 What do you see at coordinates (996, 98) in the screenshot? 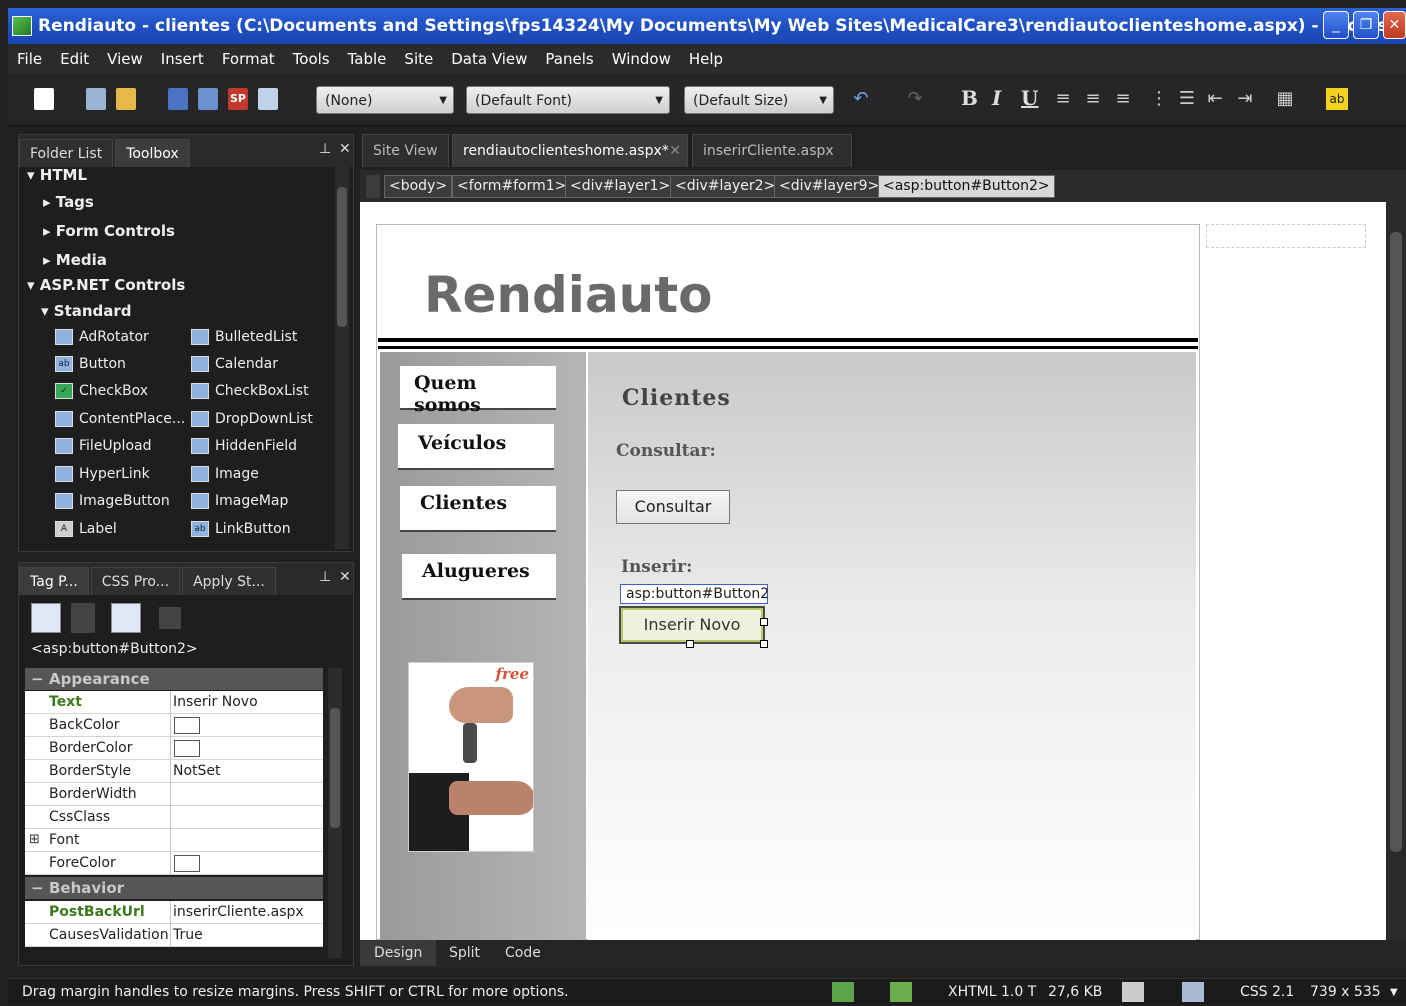
I see `italic-button: I` at bounding box center [996, 98].